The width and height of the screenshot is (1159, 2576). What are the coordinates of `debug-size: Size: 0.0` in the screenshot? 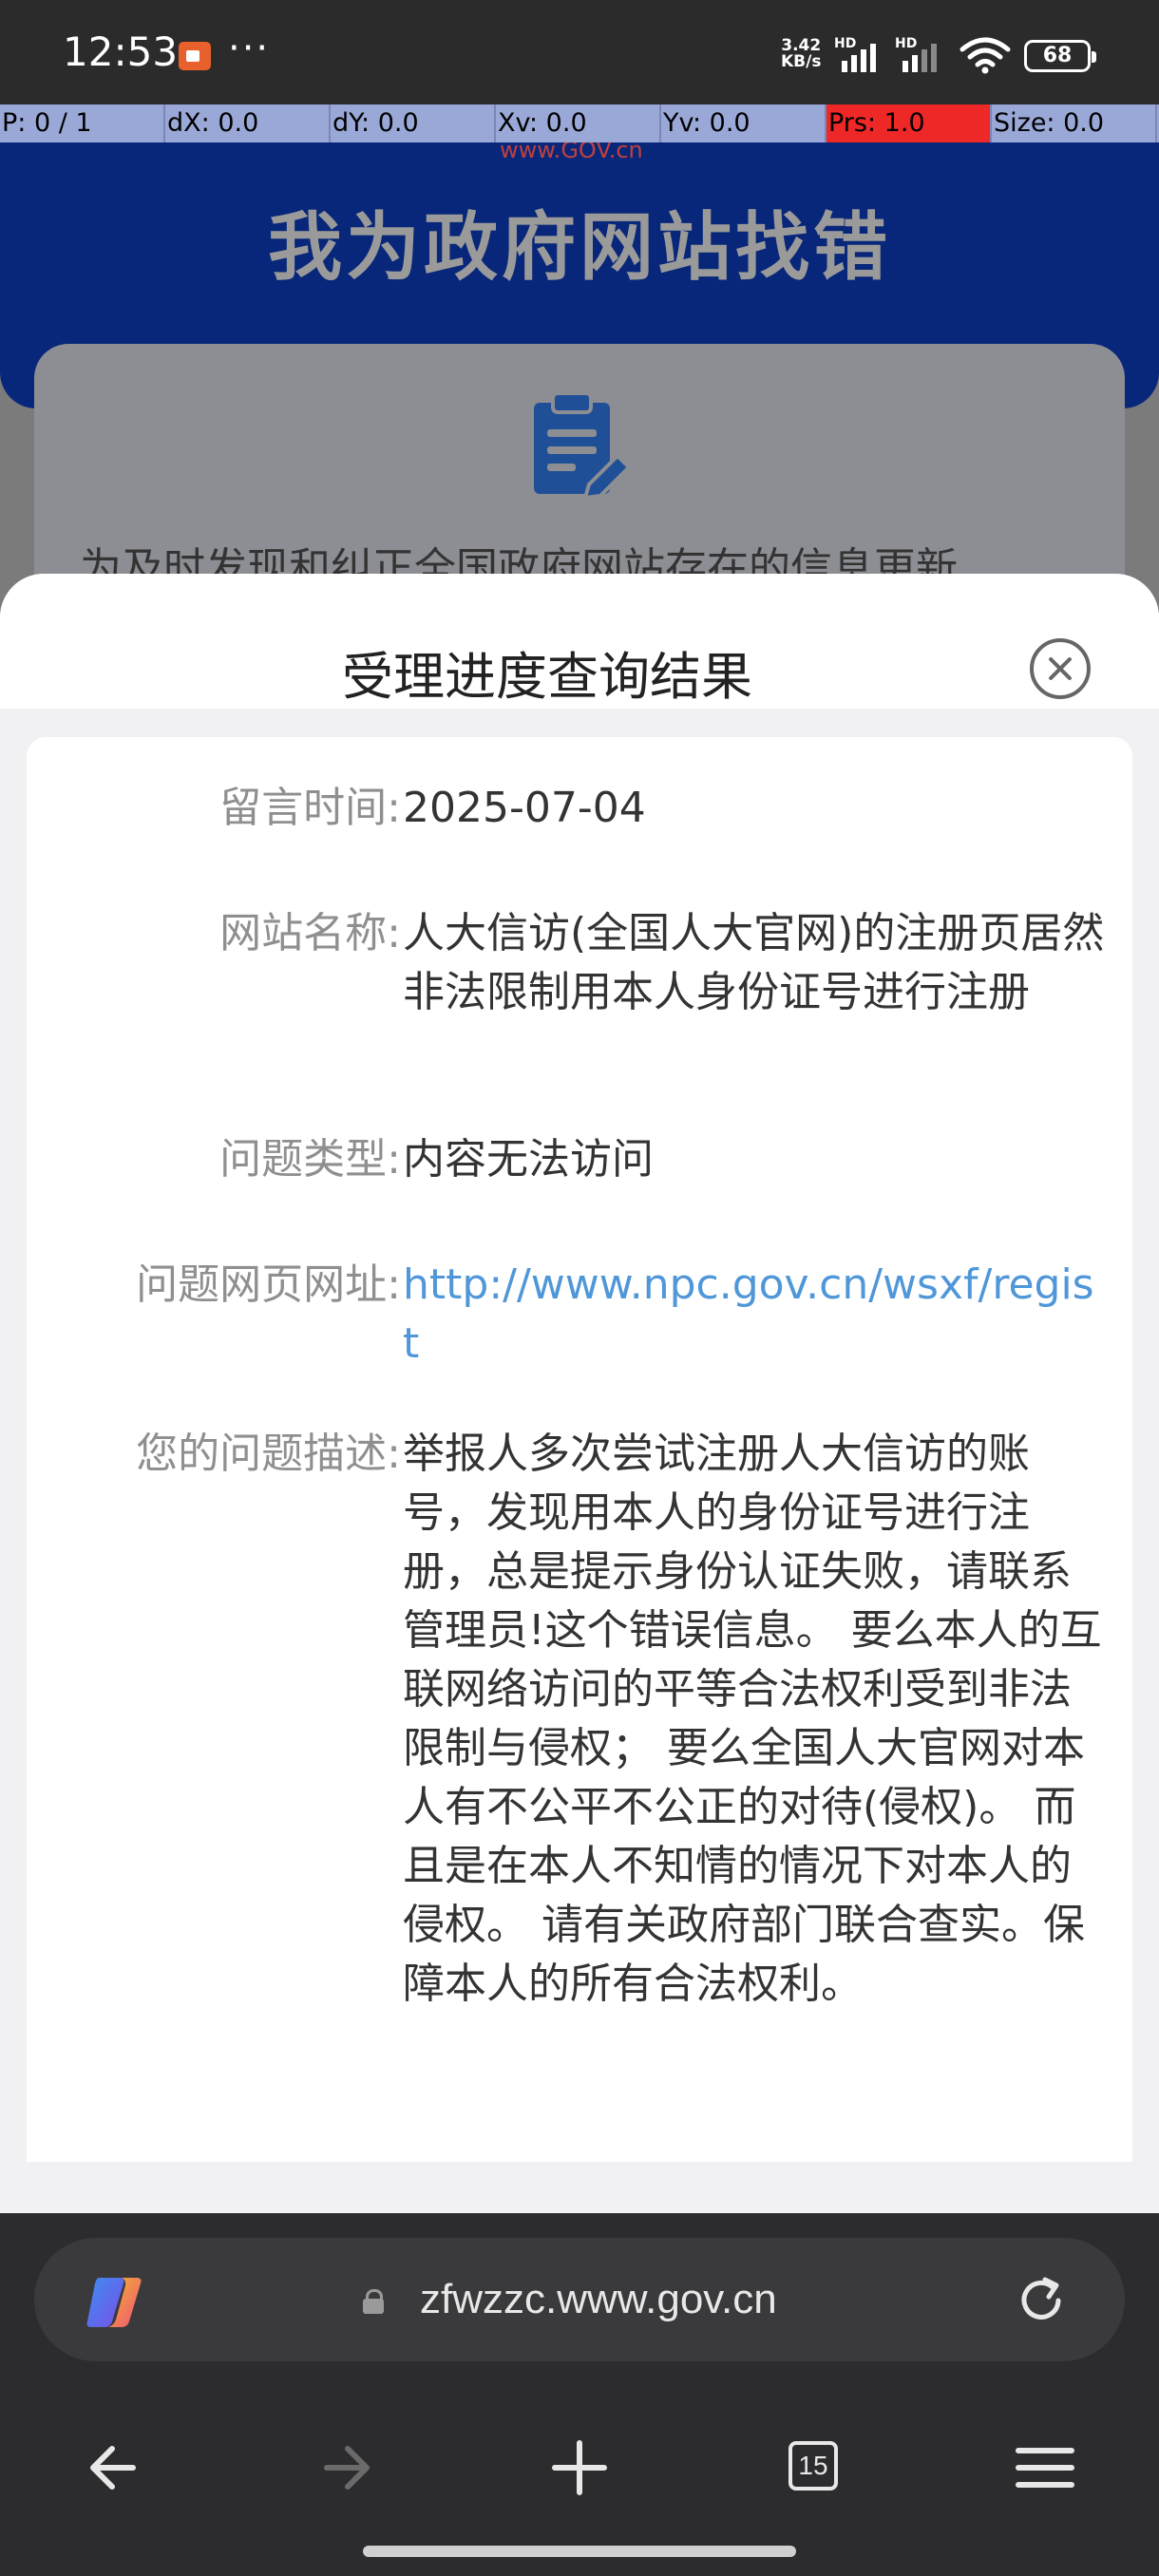 It's located at (1074, 123).